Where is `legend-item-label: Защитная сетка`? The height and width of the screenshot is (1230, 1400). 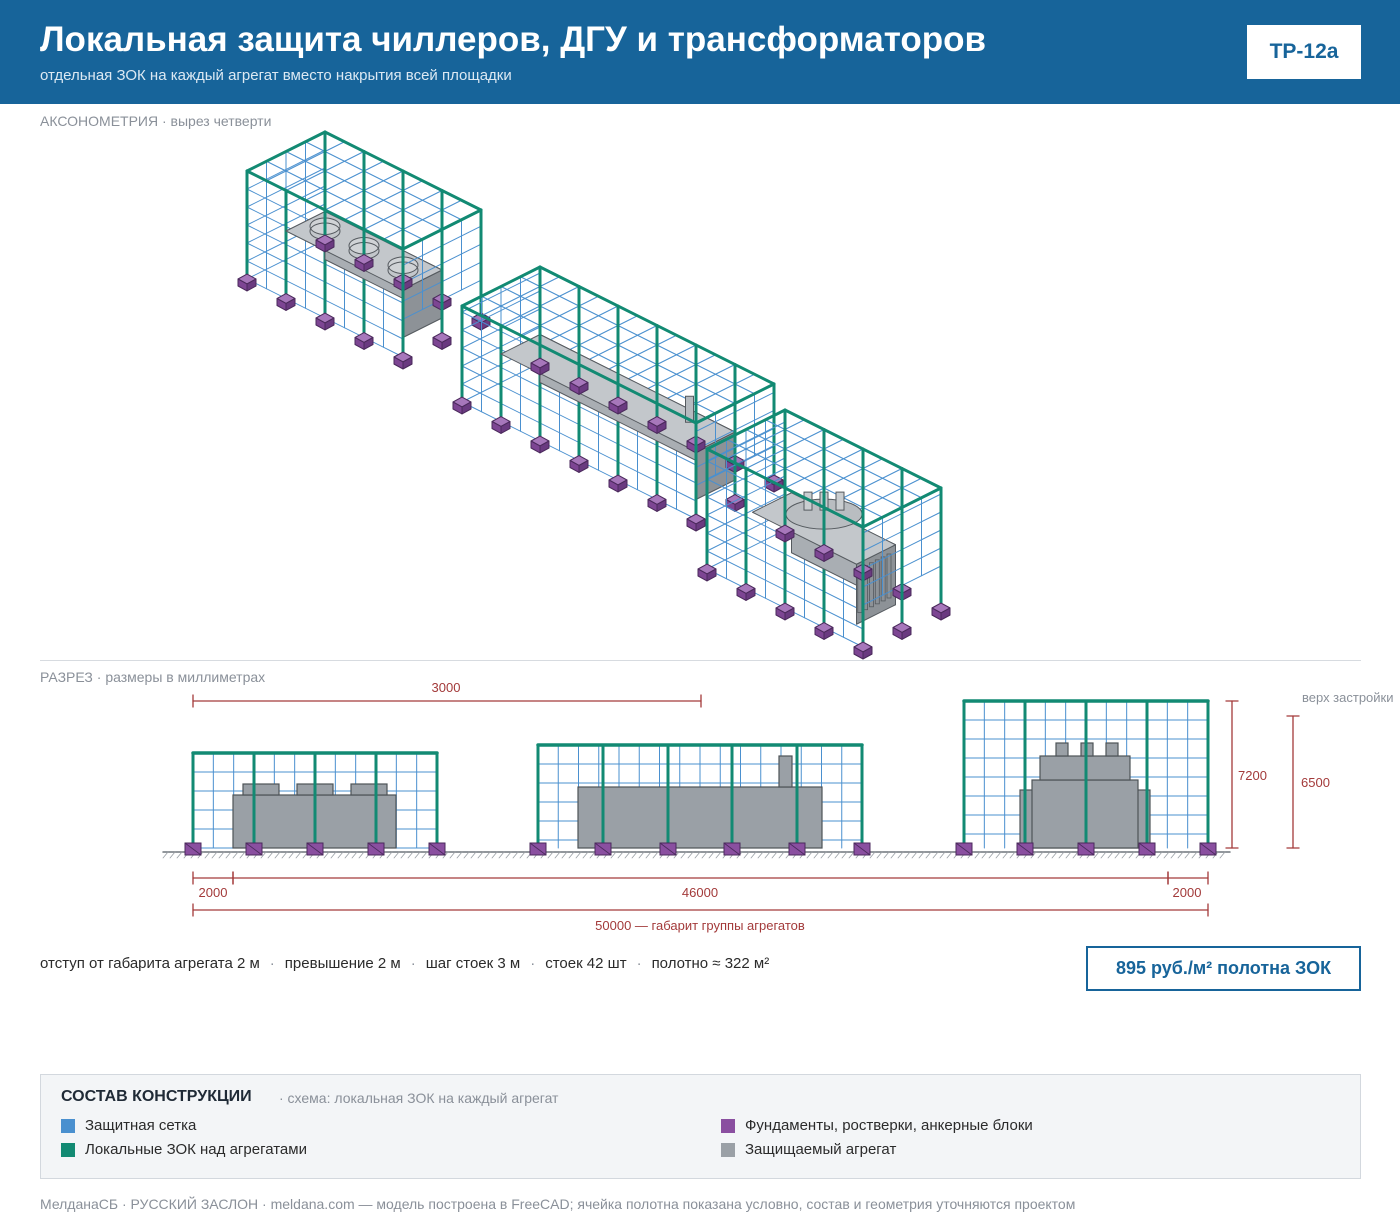
legend-item-label: Защитная сетка is located at coordinates (141, 1125).